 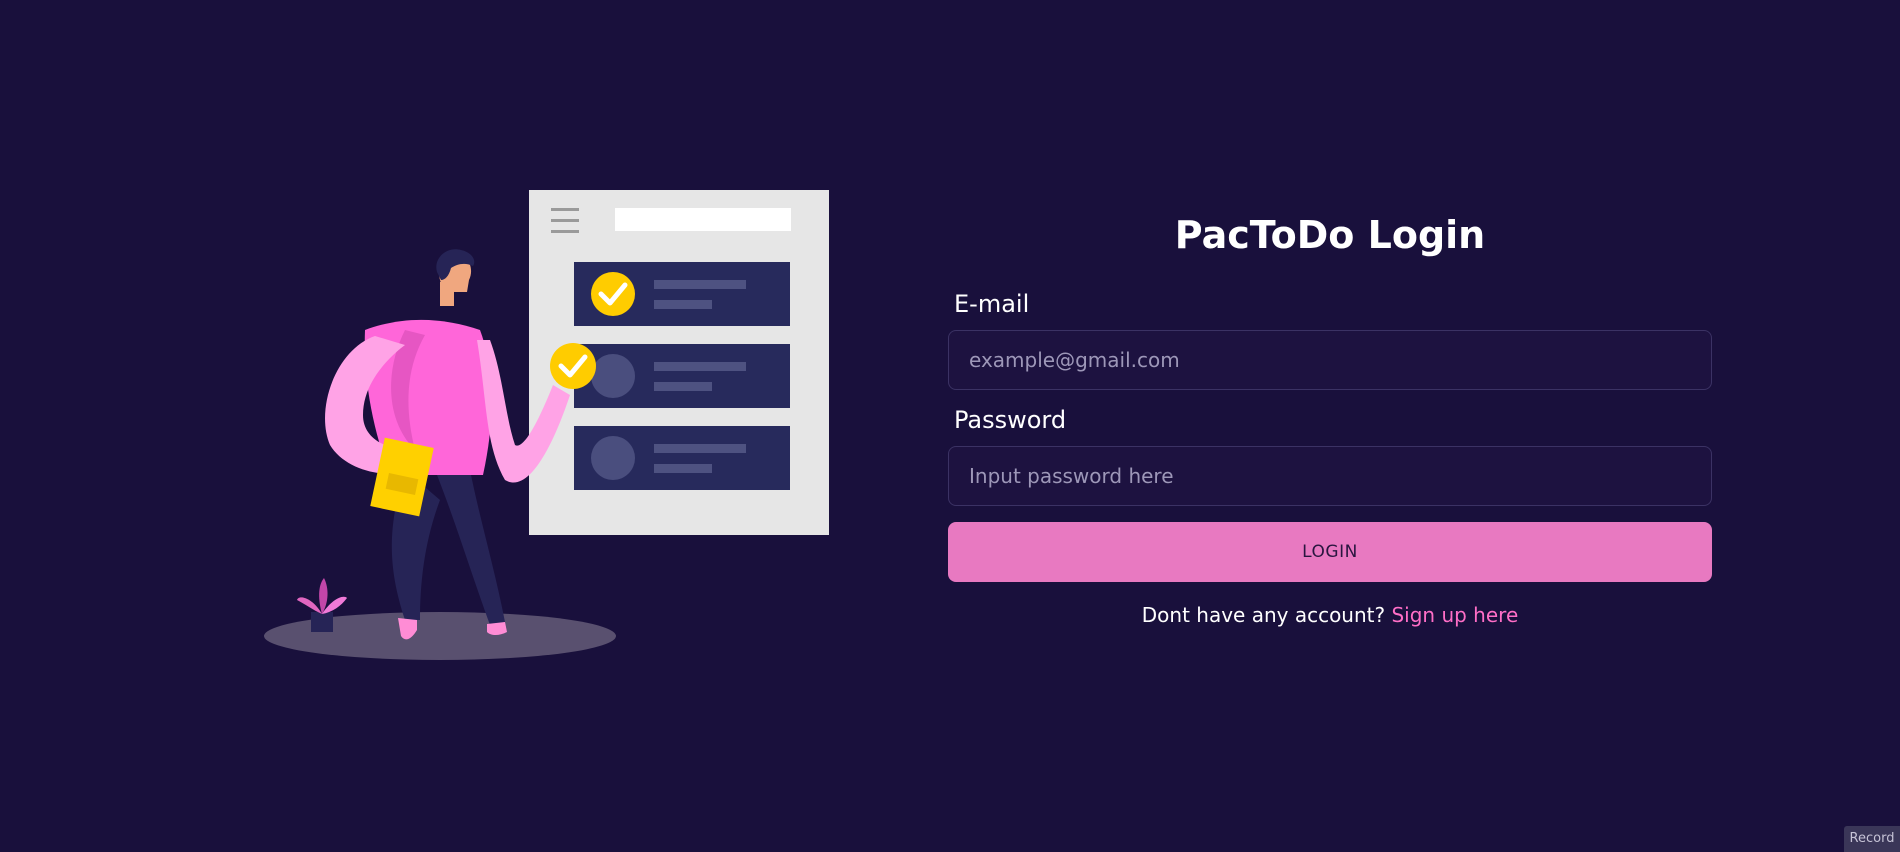 What do you see at coordinates (1330, 360) in the screenshot?
I see `email-field` at bounding box center [1330, 360].